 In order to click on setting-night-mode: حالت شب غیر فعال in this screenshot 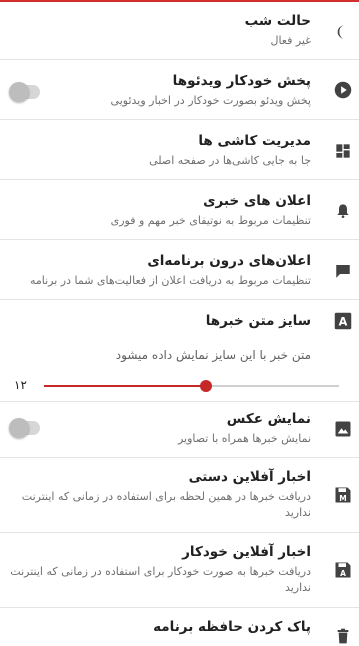, I will do `click(179, 31)`.